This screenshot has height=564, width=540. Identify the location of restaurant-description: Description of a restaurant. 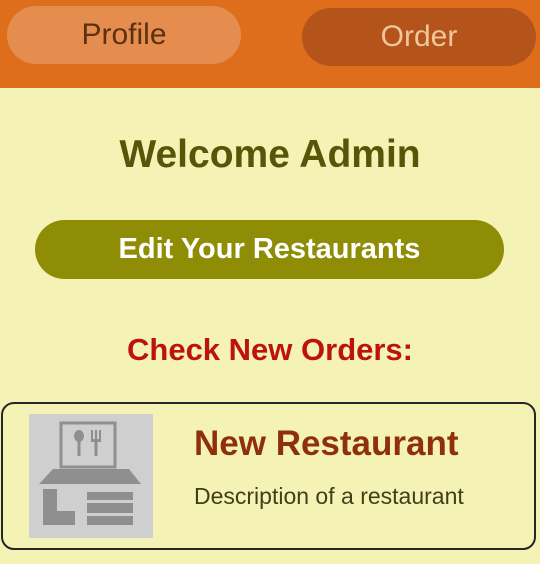
(329, 496).